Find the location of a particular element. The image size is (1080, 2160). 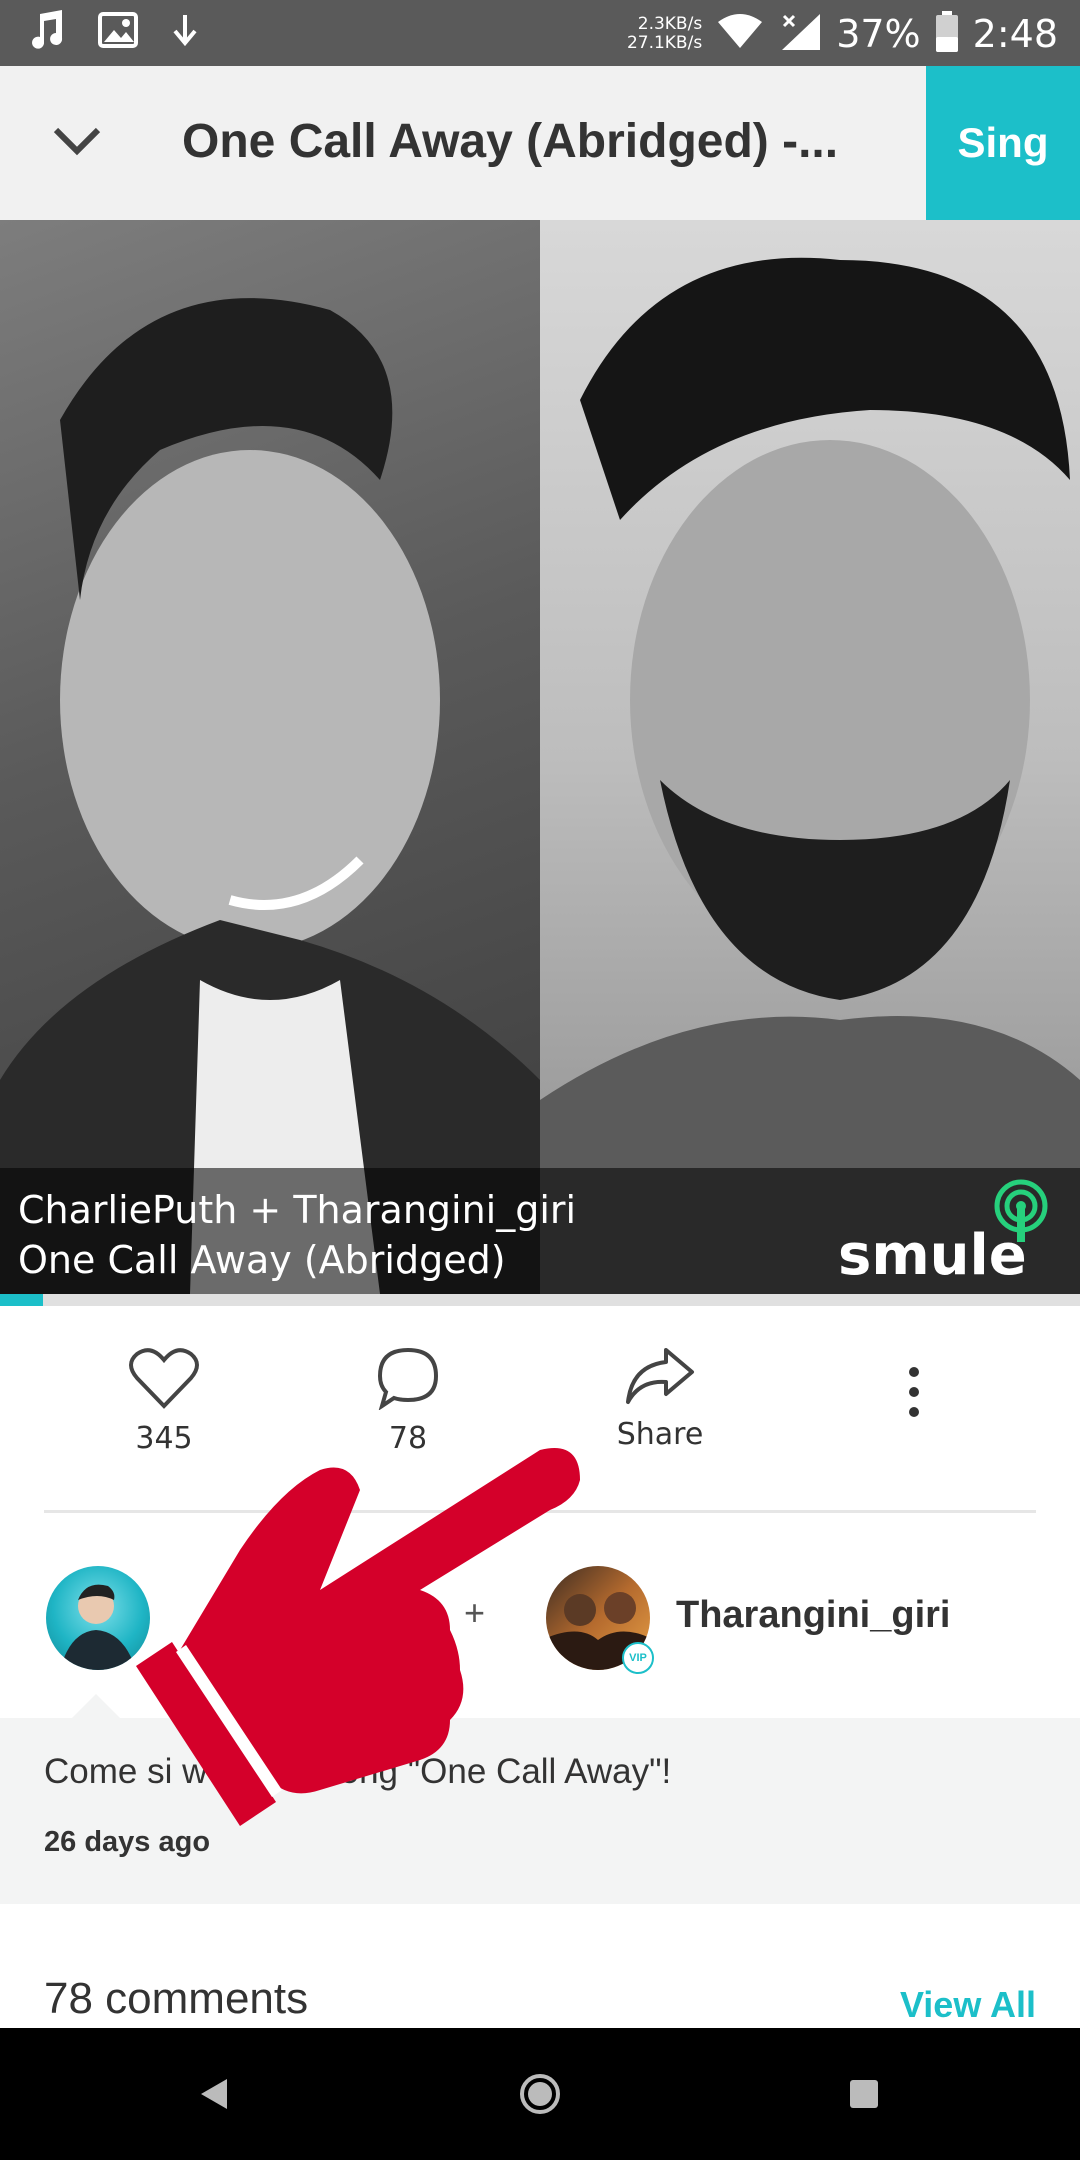

share-label: Share is located at coordinates (660, 1434).